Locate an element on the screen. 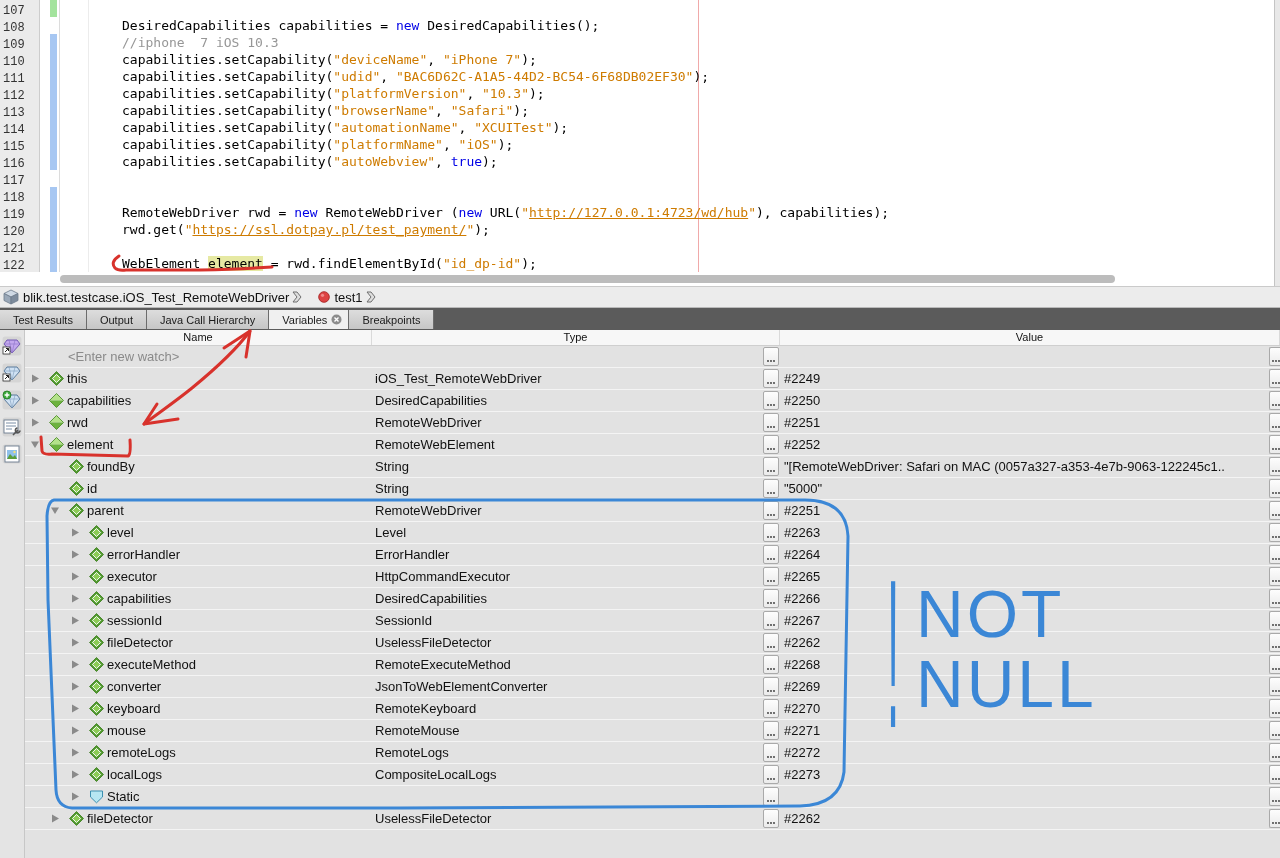 The image size is (1280, 858). variable-name: parent is located at coordinates (105, 510).